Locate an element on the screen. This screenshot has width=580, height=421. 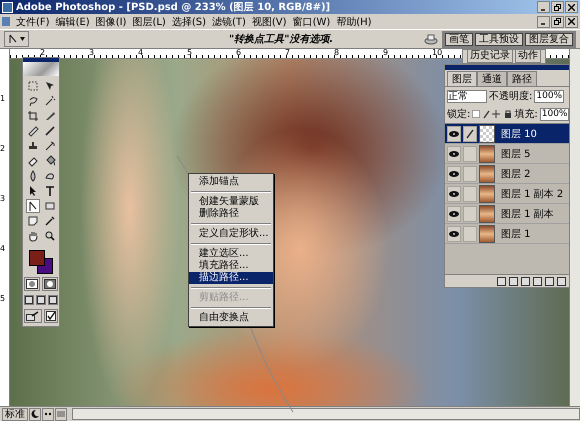
layer-row: 图层 2 is located at coordinates (507, 174).